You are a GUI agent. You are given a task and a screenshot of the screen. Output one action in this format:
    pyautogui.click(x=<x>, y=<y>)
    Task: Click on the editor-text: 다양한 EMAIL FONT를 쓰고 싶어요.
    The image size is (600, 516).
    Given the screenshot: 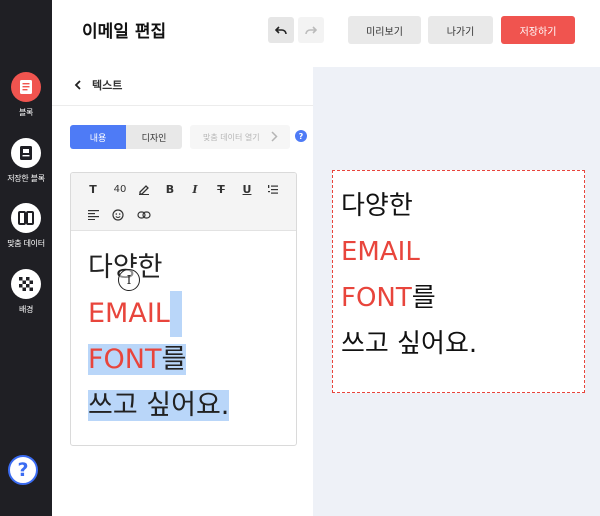 What is the action you would take?
    pyautogui.click(x=159, y=337)
    